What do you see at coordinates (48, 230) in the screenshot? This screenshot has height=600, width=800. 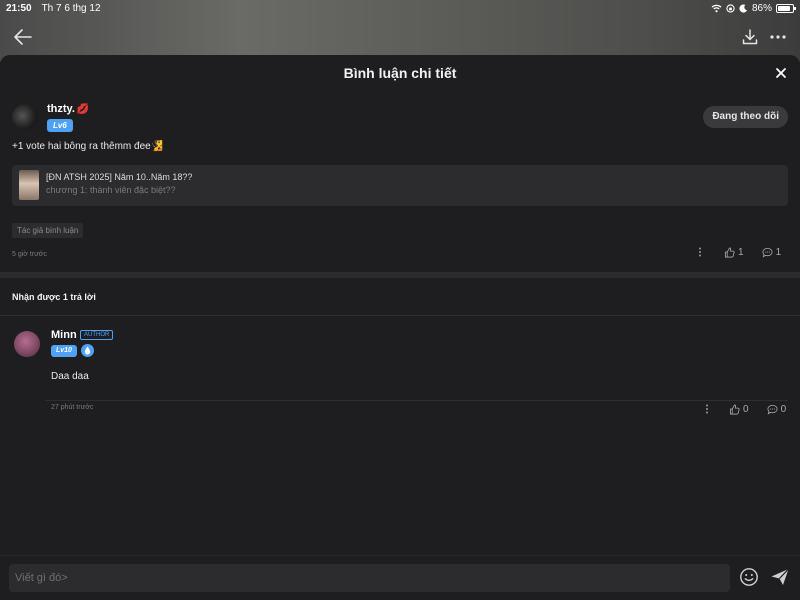 I see `author-comment-tag: Tác giả bình luận` at bounding box center [48, 230].